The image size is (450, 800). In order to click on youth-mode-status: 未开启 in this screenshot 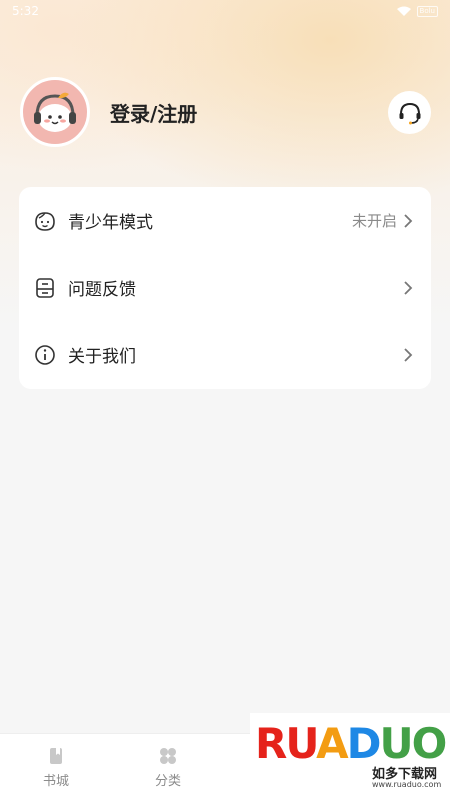, I will do `click(374, 221)`.